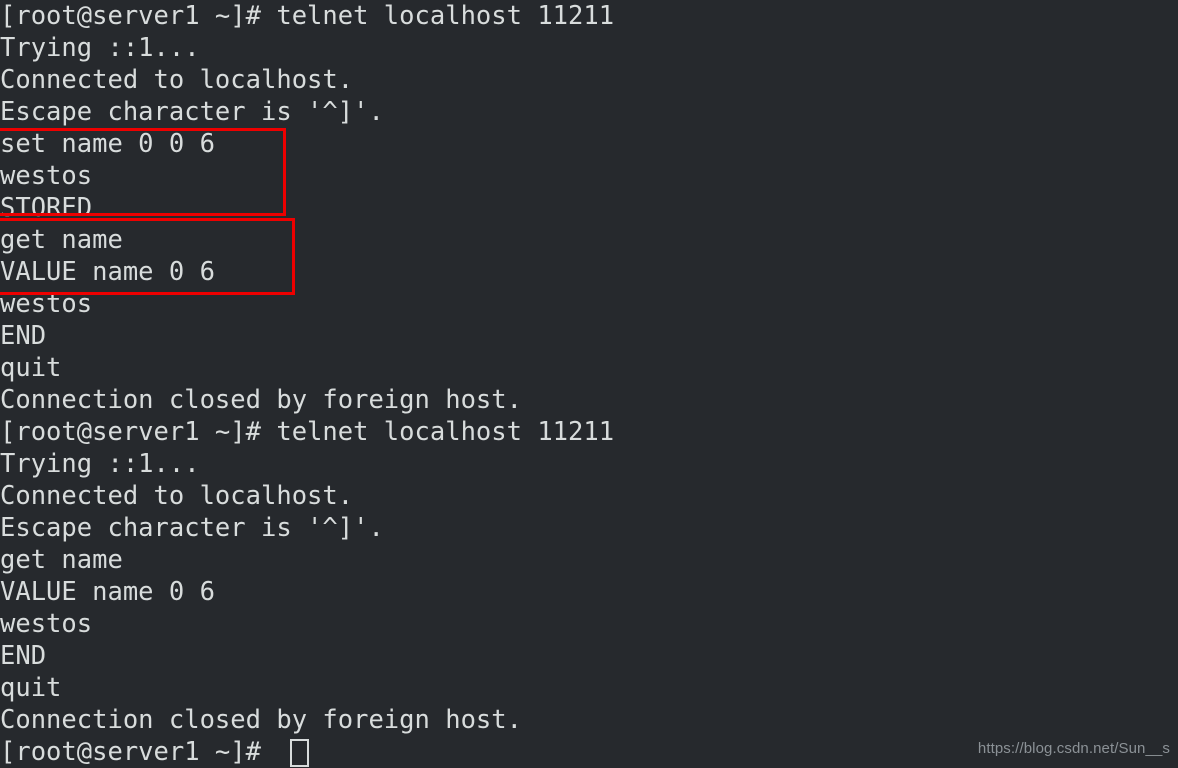 This screenshot has height=768, width=1178. I want to click on terminal-line: STORED, so click(46, 208).